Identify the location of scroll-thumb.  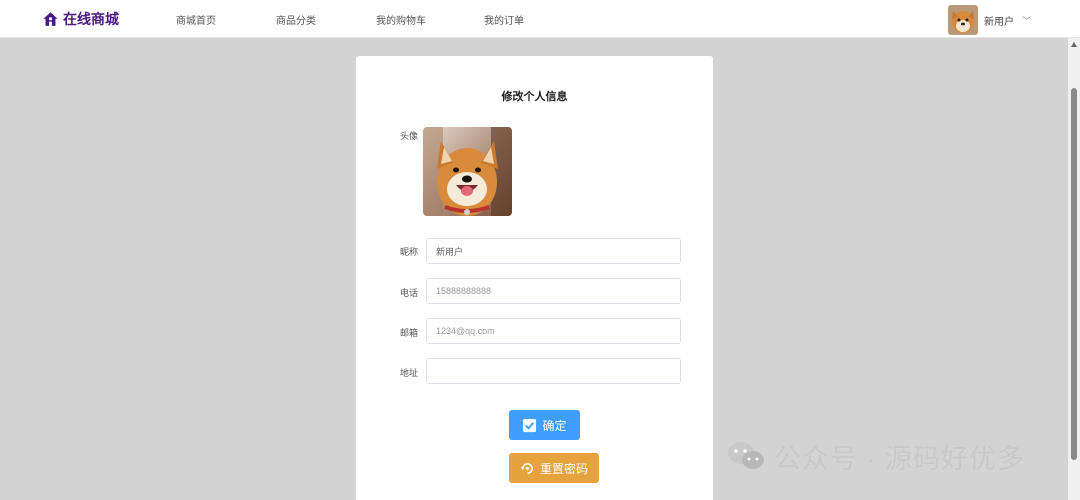
(1074, 274).